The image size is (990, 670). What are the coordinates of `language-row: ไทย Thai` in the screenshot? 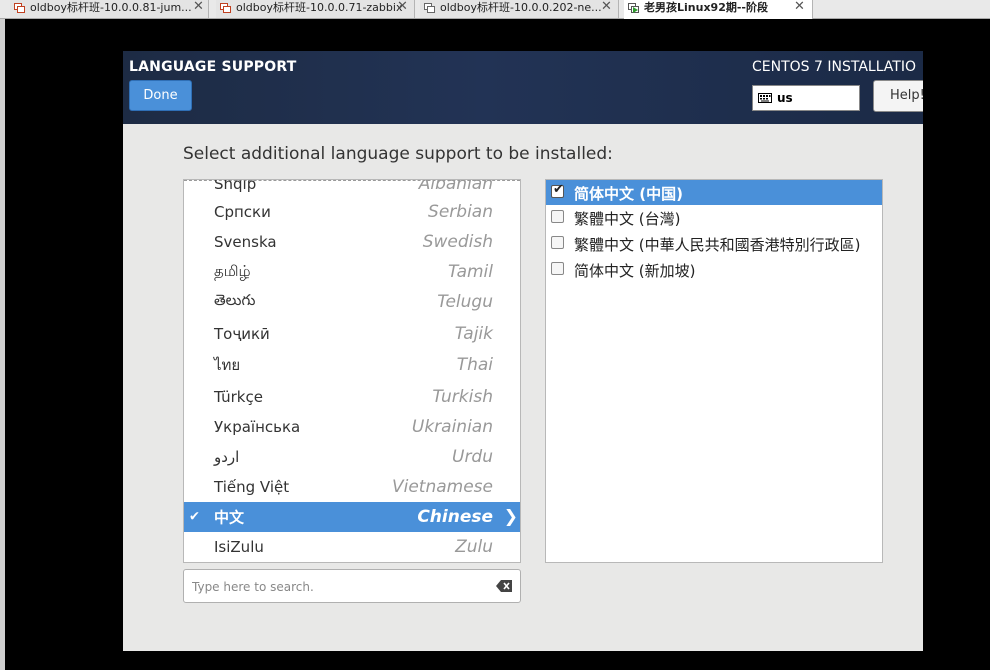 It's located at (352, 365).